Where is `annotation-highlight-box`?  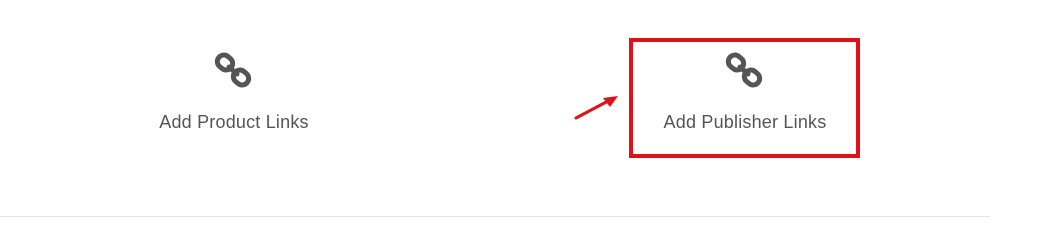 annotation-highlight-box is located at coordinates (744, 98).